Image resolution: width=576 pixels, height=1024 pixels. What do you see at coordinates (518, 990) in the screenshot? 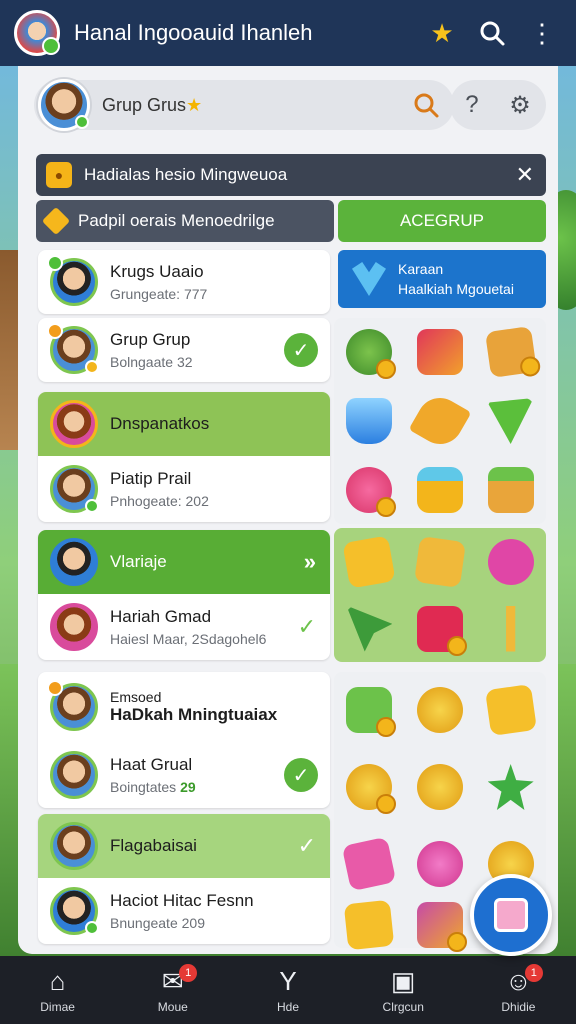
I see `nav-profile: ☺ 1 Dhidie` at bounding box center [518, 990].